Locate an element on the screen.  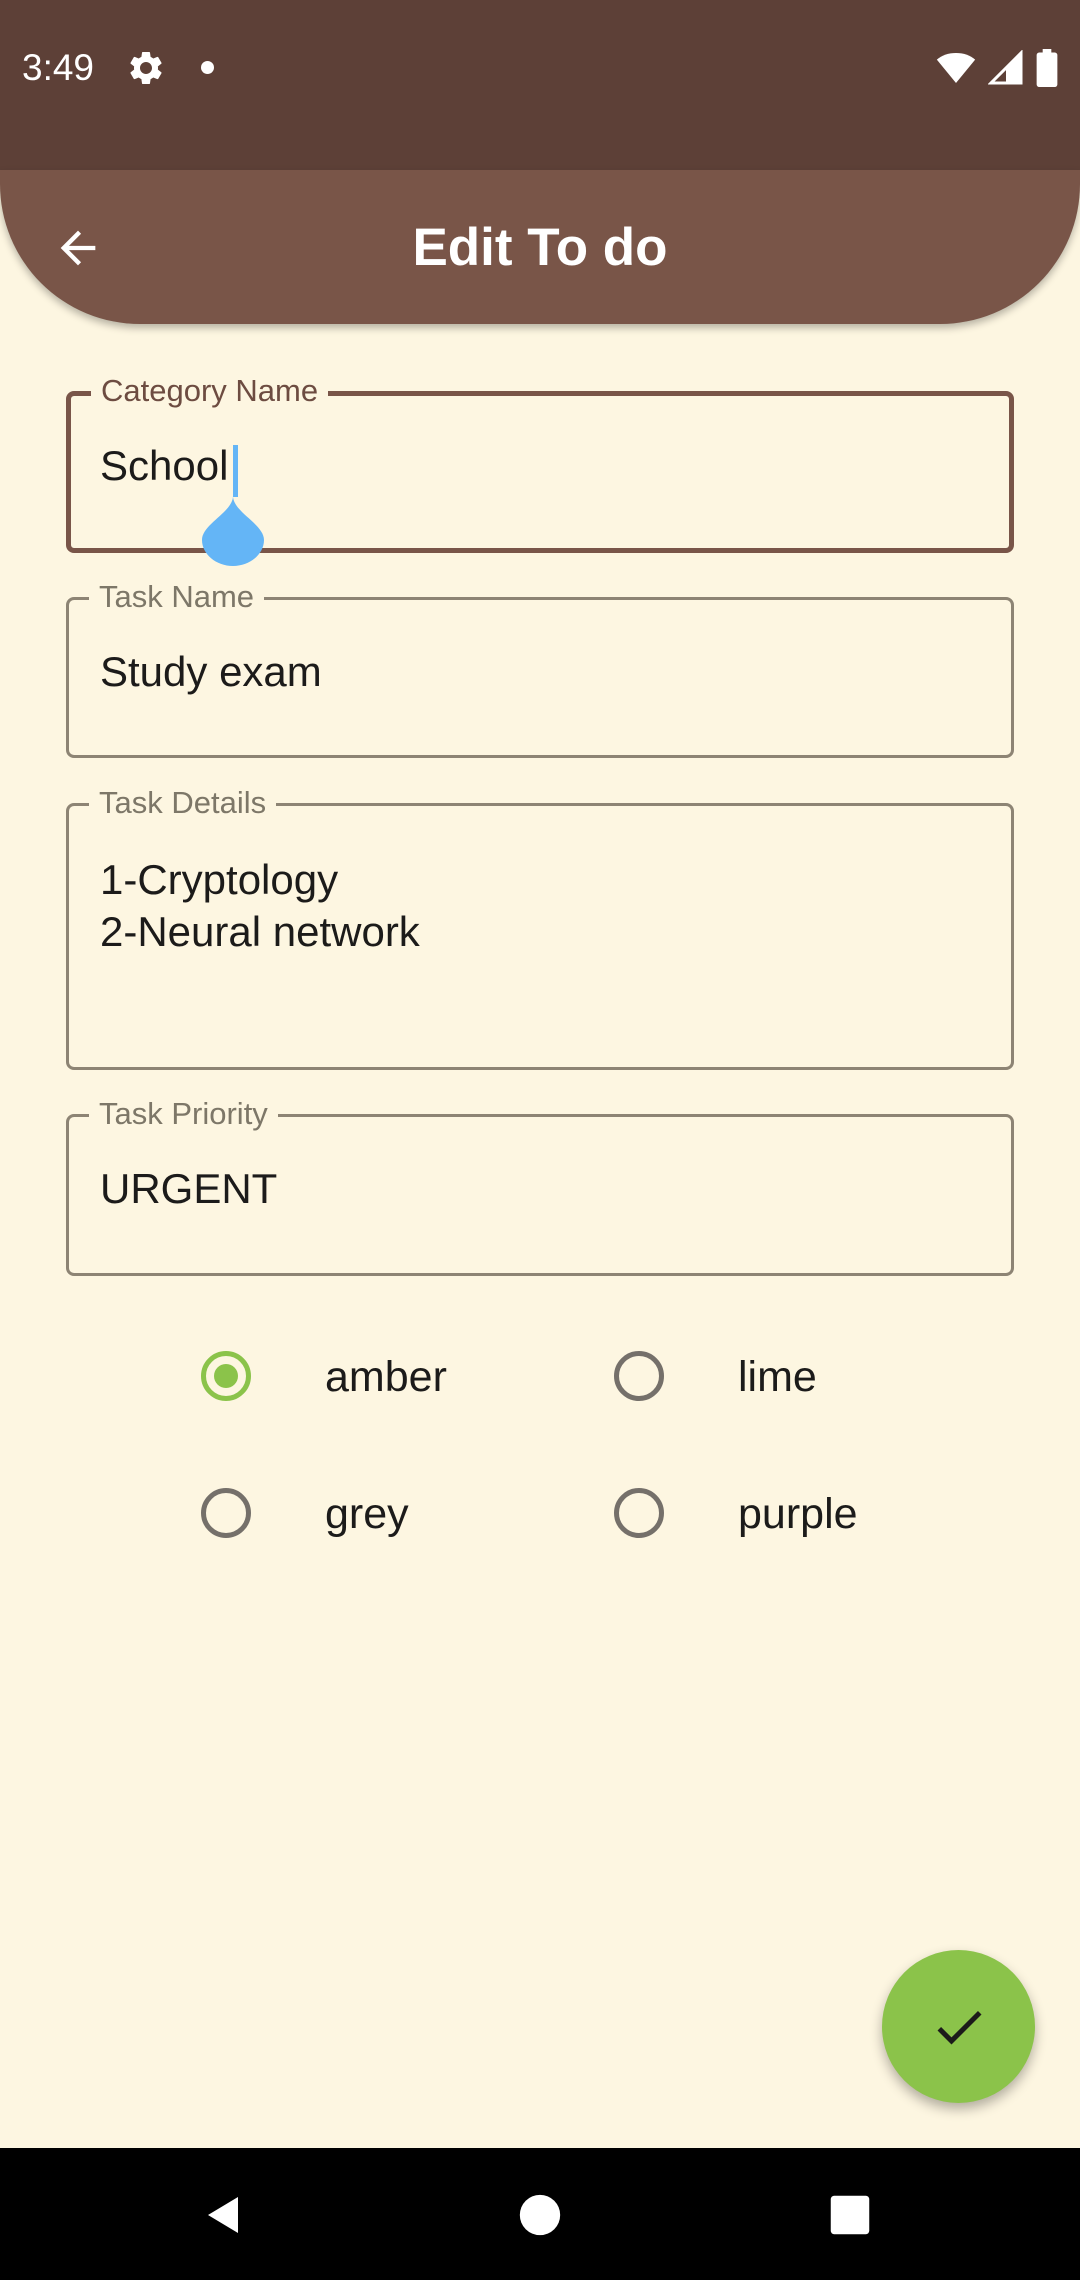
task-name-input: Study exam is located at coordinates (211, 672).